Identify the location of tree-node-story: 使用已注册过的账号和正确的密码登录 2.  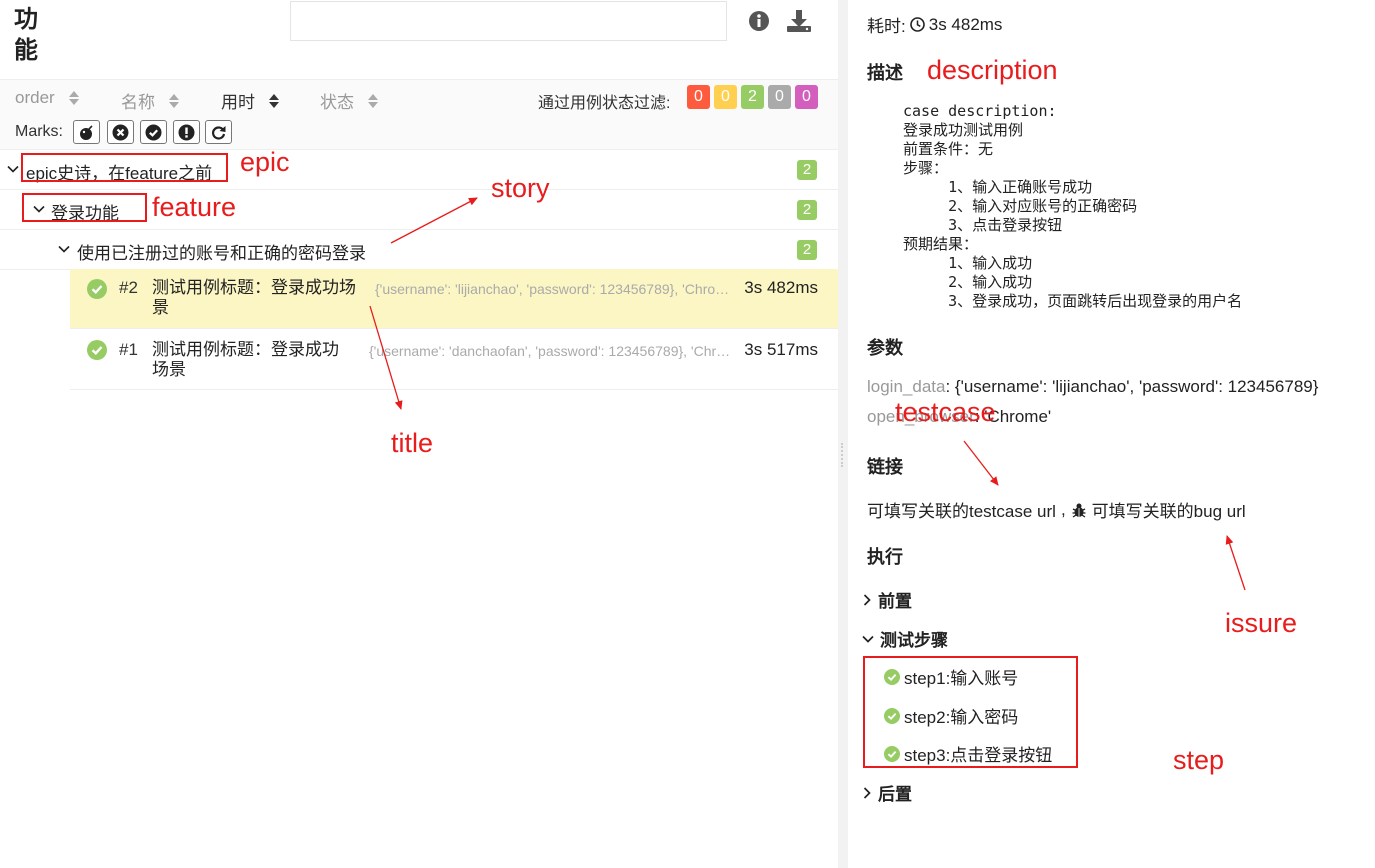
(419, 250).